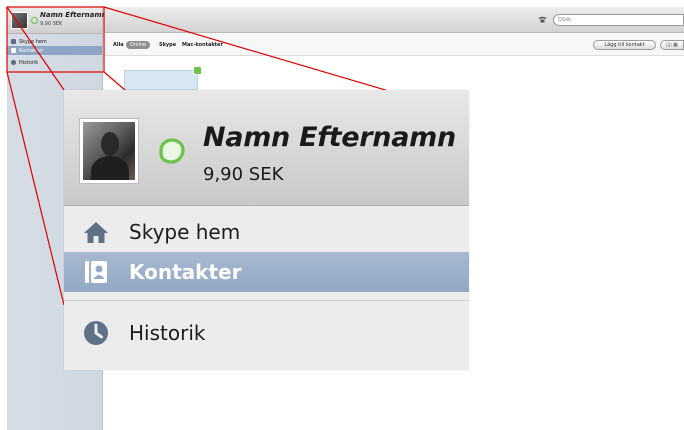 The height and width of the screenshot is (430, 684). Describe the element at coordinates (329, 137) in the screenshot. I see `zoom-profile-name: Namn Efternamn` at that location.